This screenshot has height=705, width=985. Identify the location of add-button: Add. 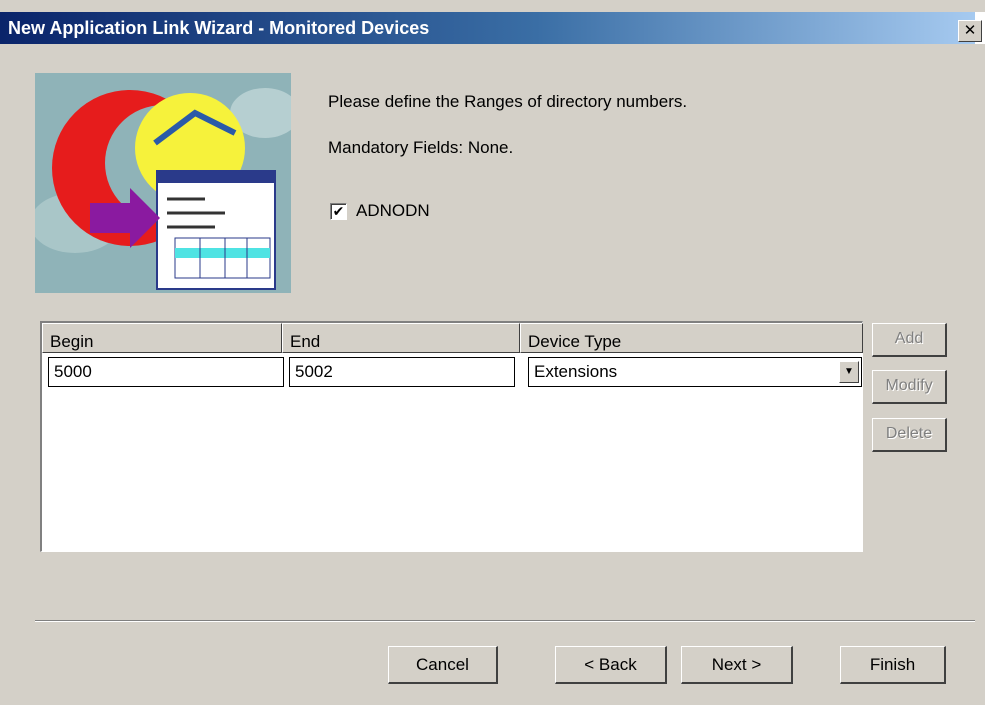
(909, 340).